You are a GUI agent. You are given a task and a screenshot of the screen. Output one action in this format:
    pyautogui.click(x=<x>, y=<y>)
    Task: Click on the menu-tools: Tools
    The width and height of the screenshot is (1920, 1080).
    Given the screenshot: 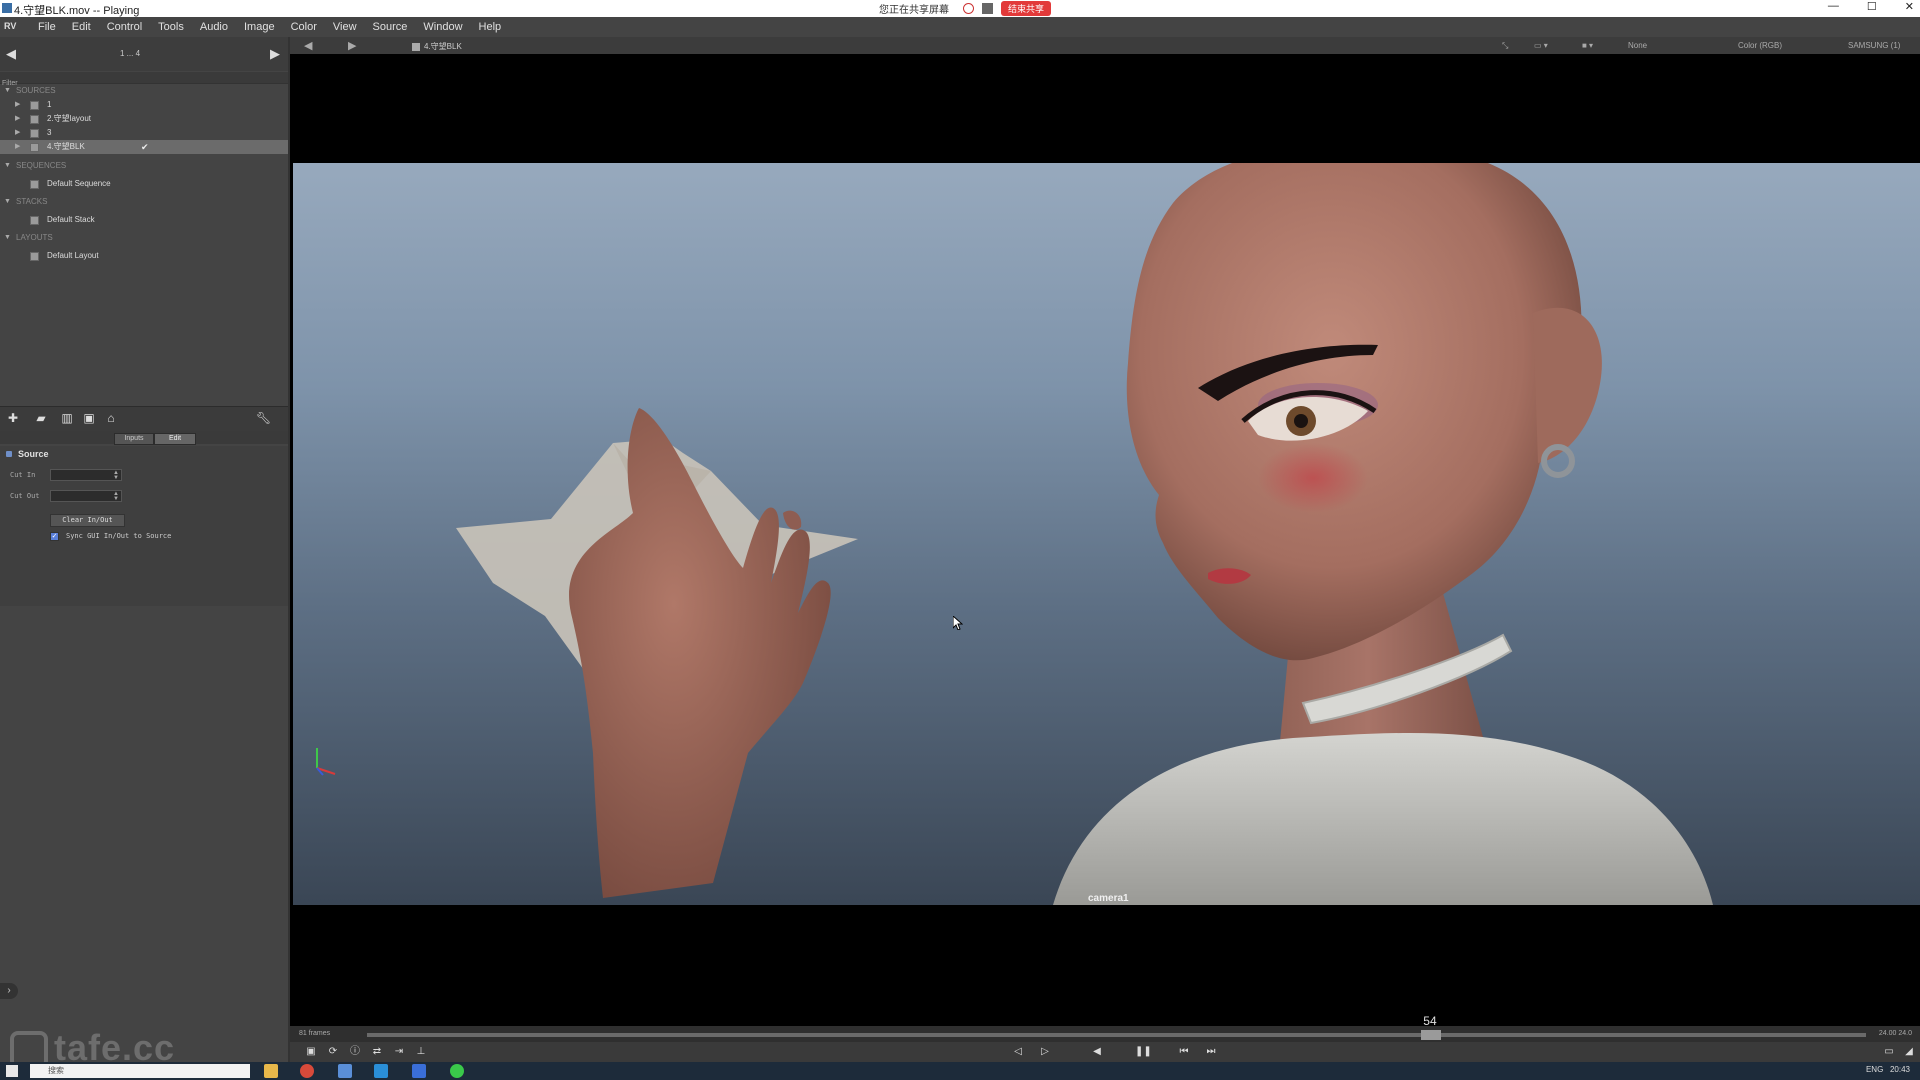 What is the action you would take?
    pyautogui.click(x=171, y=27)
    